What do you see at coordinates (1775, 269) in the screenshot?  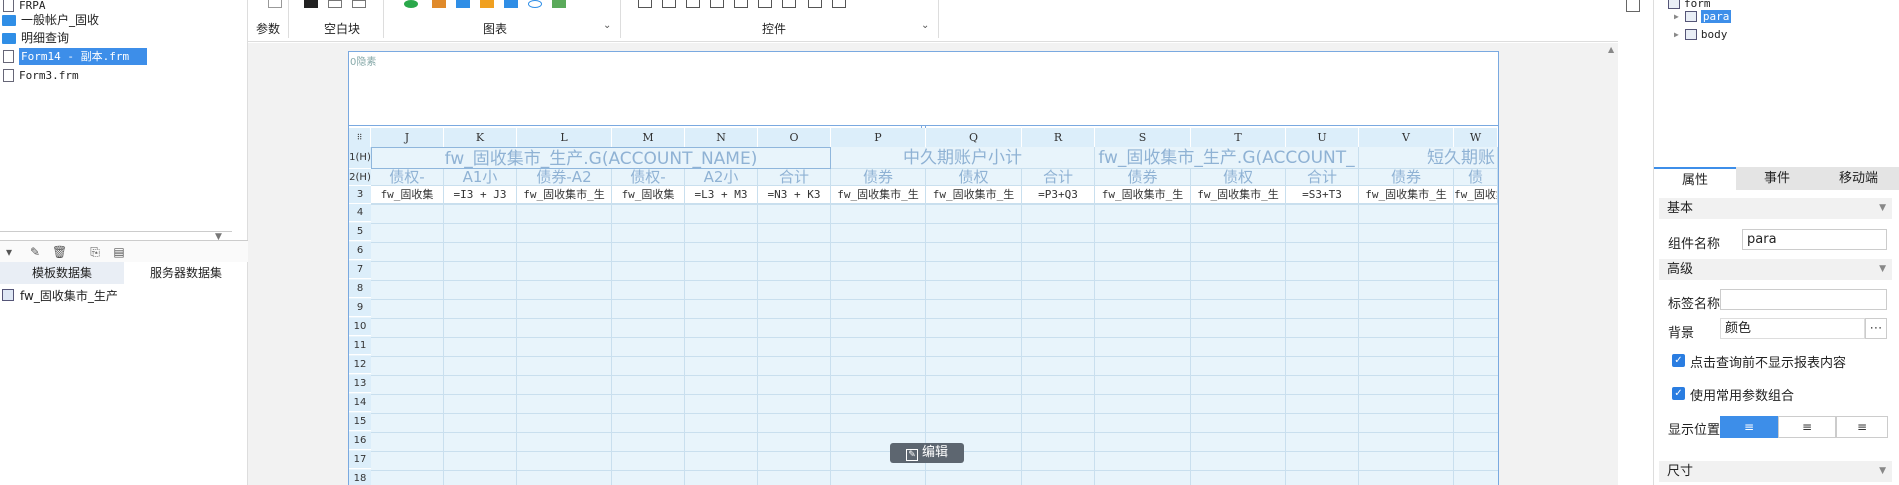 I see `section-advanced: 高级 ▼` at bounding box center [1775, 269].